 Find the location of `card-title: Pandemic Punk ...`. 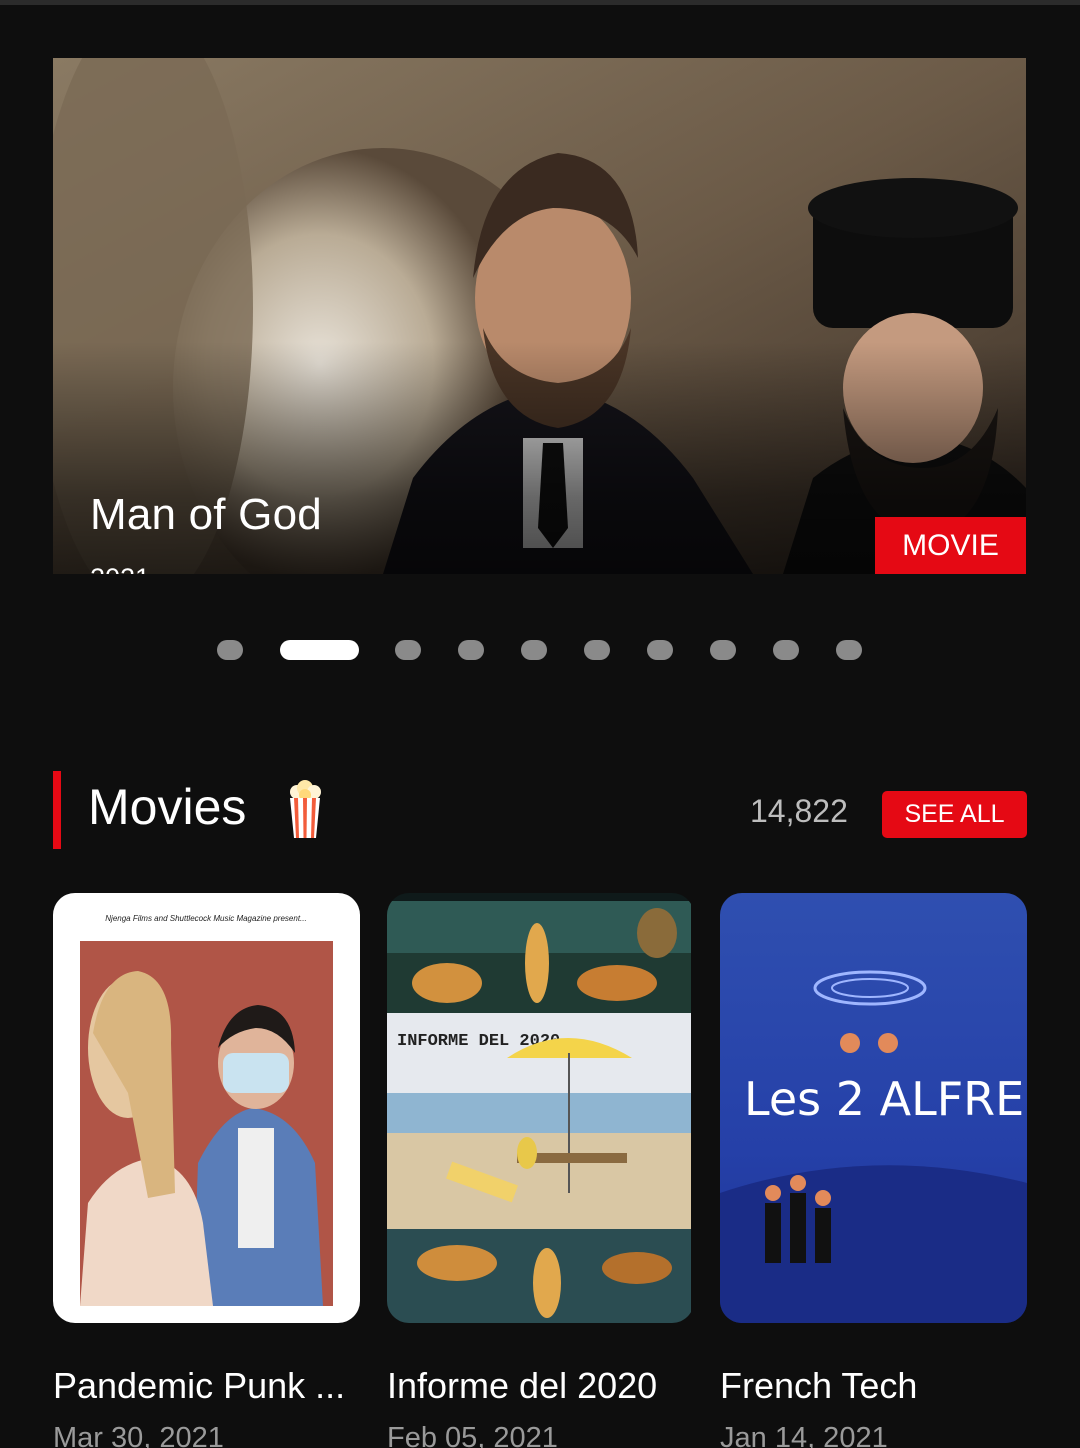

card-title: Pandemic Punk ... is located at coordinates (199, 1386).